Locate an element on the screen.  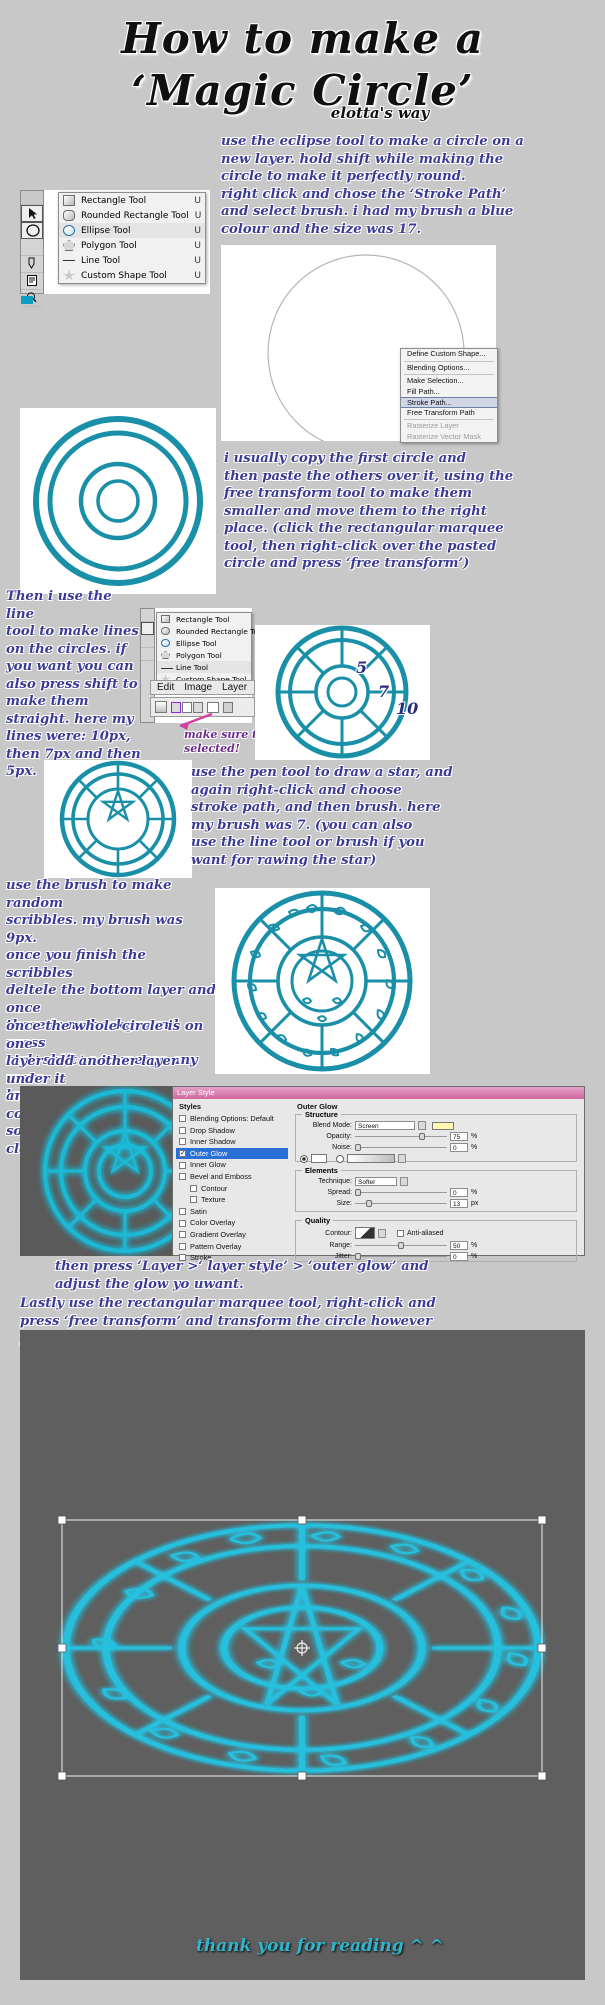
menu-item-edit: Edit is located at coordinates (165, 687).